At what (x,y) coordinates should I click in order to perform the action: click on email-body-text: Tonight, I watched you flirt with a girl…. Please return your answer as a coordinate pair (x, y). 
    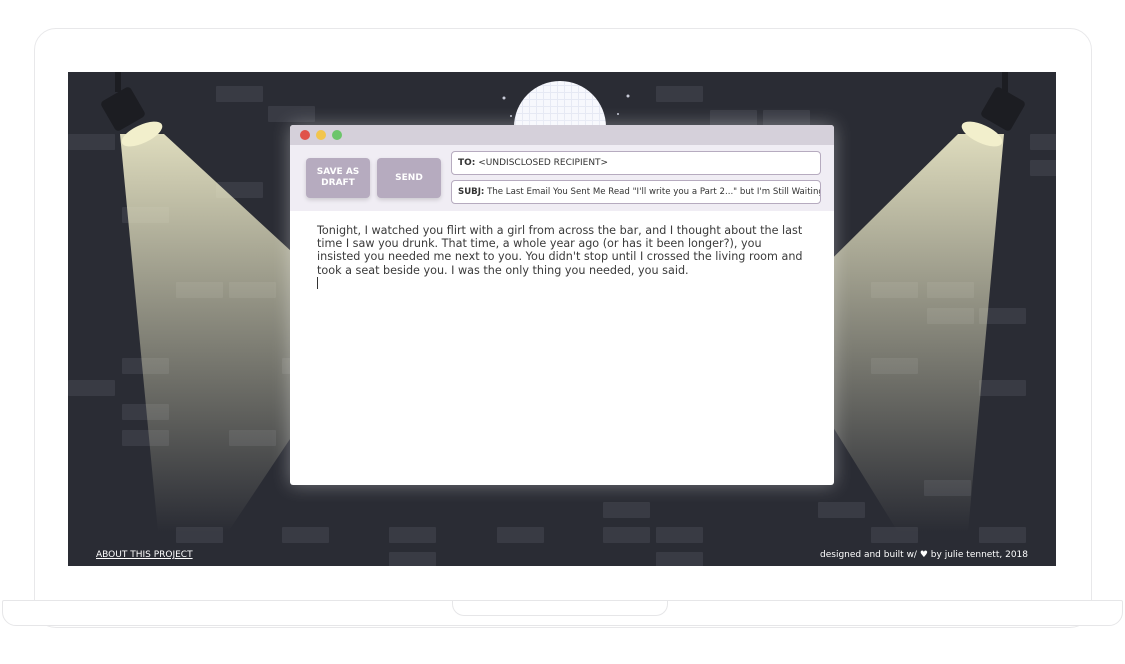
    Looking at the image, I should click on (560, 250).